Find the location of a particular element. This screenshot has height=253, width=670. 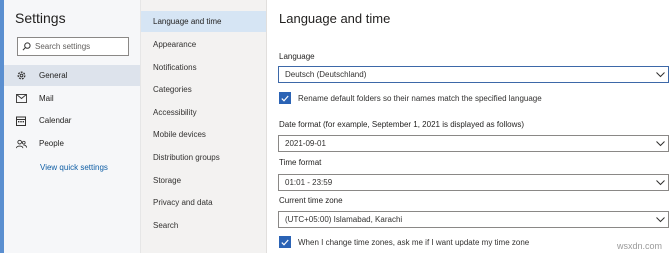

language-value: Deutsch (Deutschland) is located at coordinates (326, 74).